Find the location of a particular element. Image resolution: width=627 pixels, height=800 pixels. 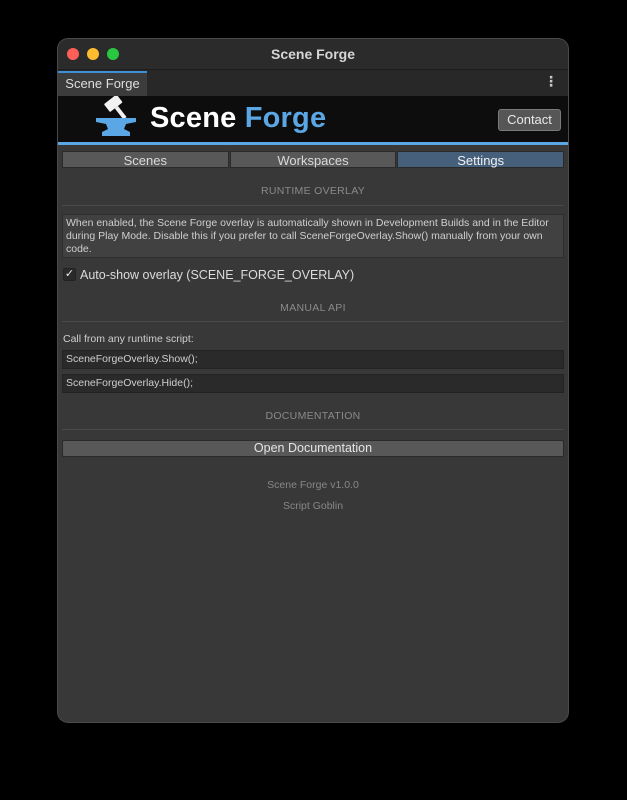

contact-button: Contact is located at coordinates (529, 120).